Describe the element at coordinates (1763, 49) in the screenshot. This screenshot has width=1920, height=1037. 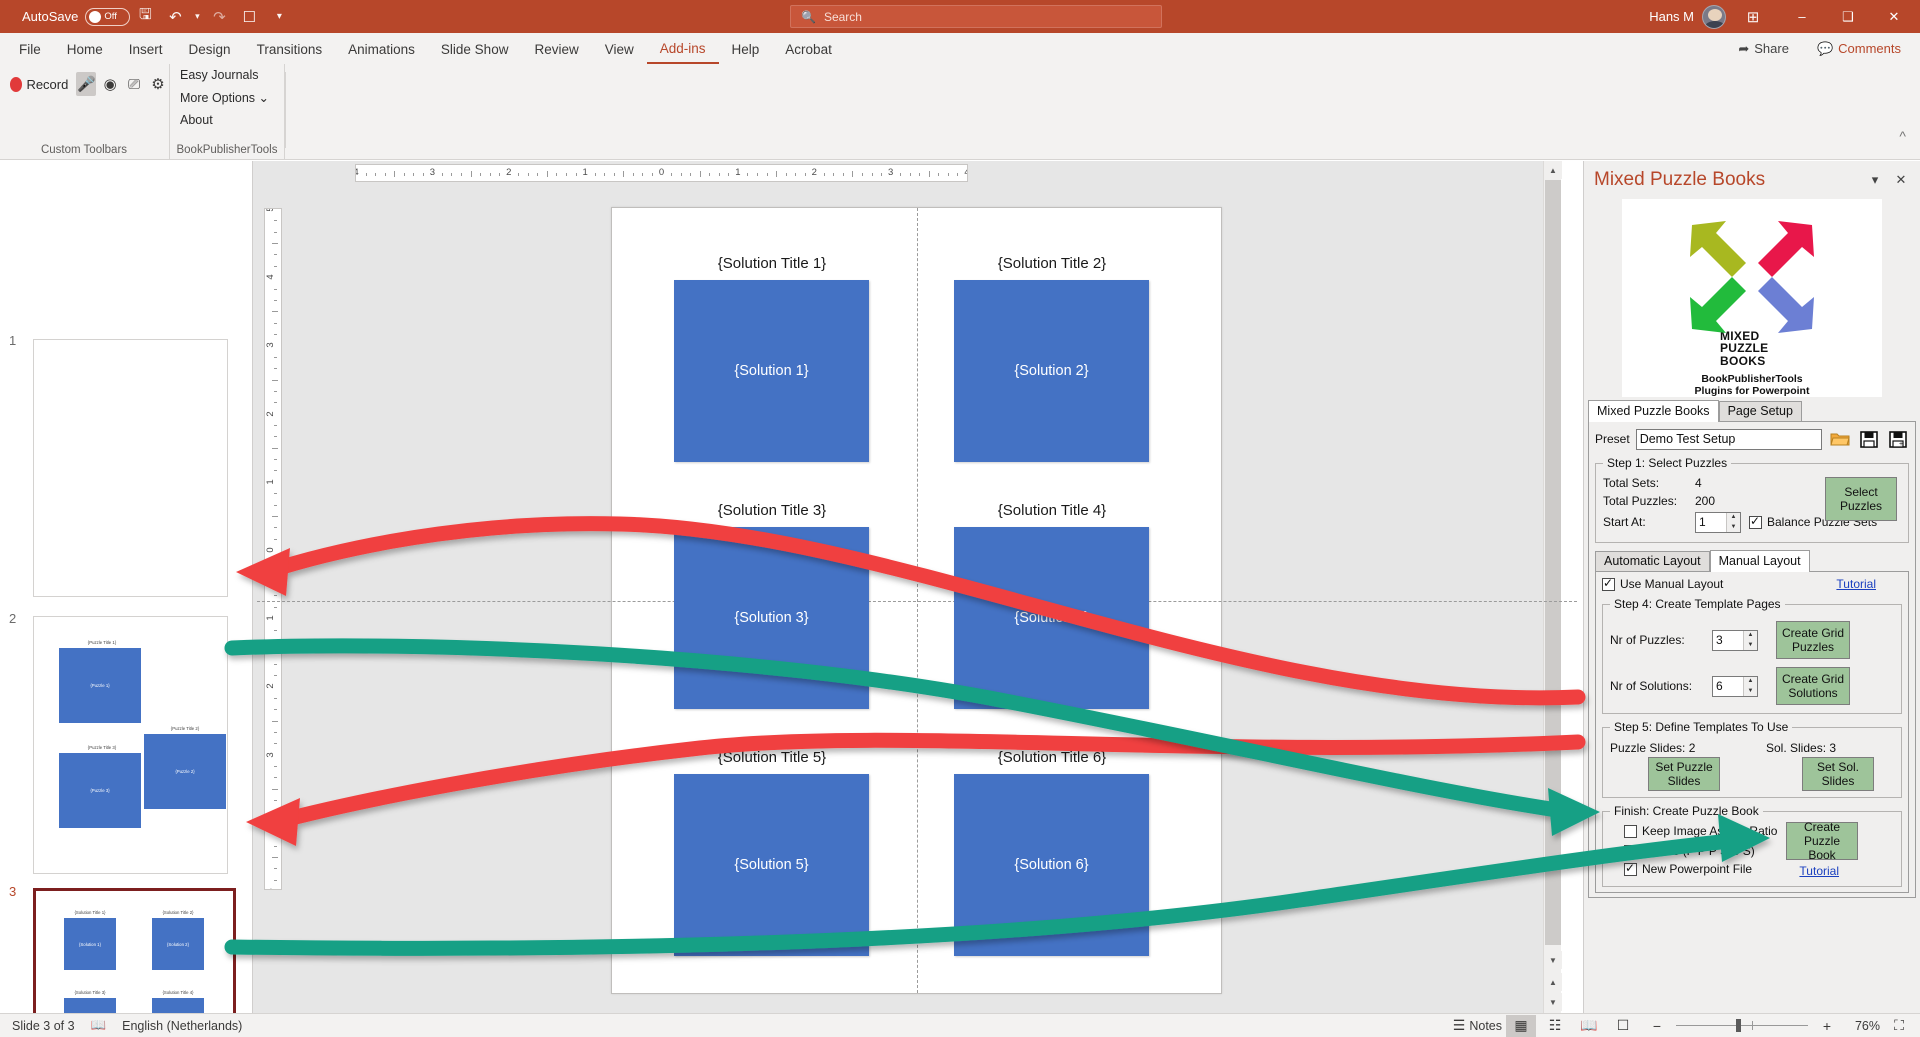
I see `share-button: ➦ Share` at that location.